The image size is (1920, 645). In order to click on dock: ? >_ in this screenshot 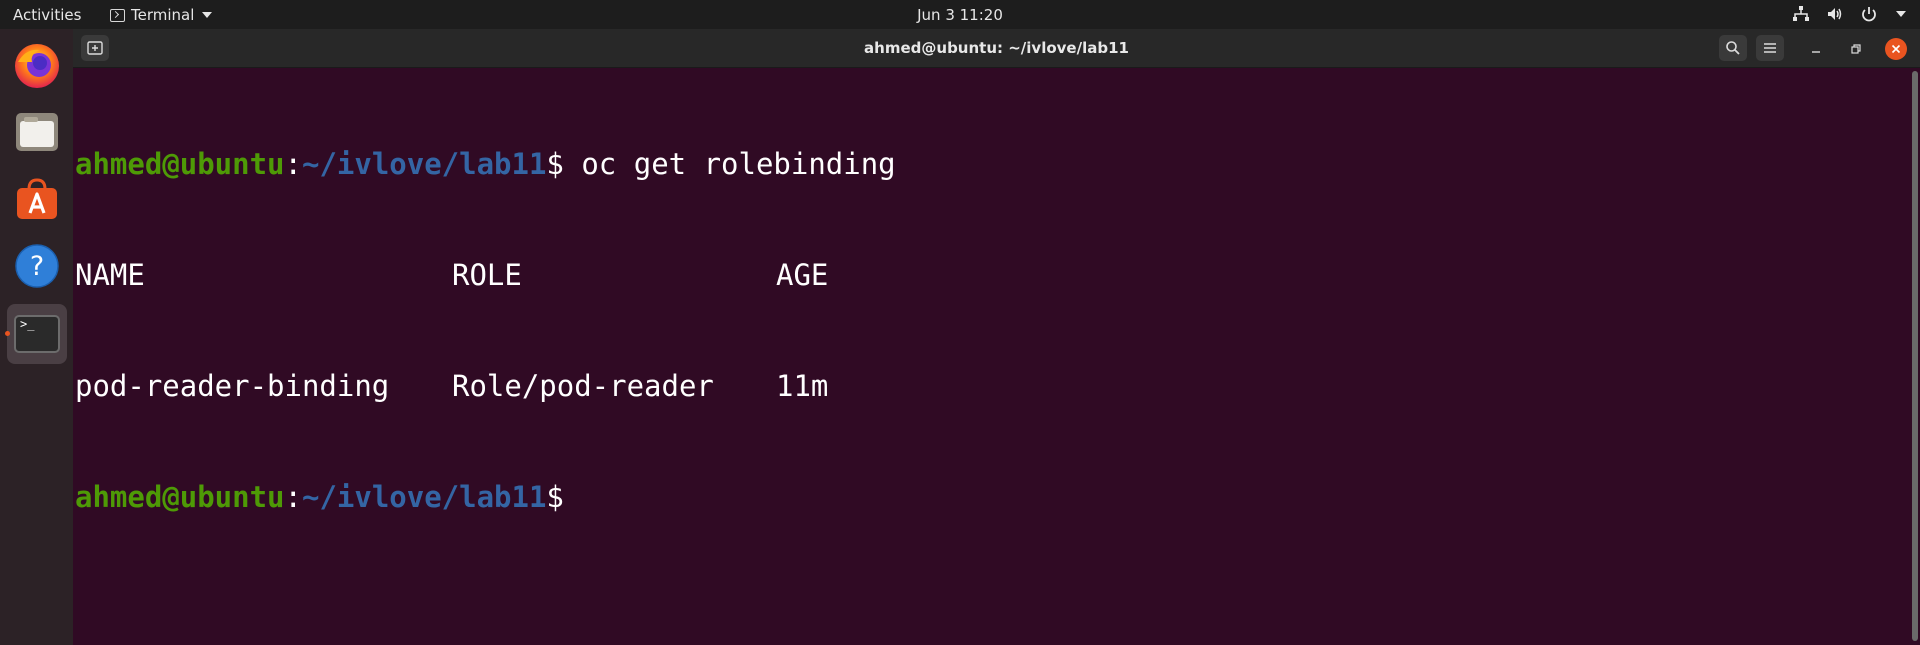, I will do `click(36, 337)`.